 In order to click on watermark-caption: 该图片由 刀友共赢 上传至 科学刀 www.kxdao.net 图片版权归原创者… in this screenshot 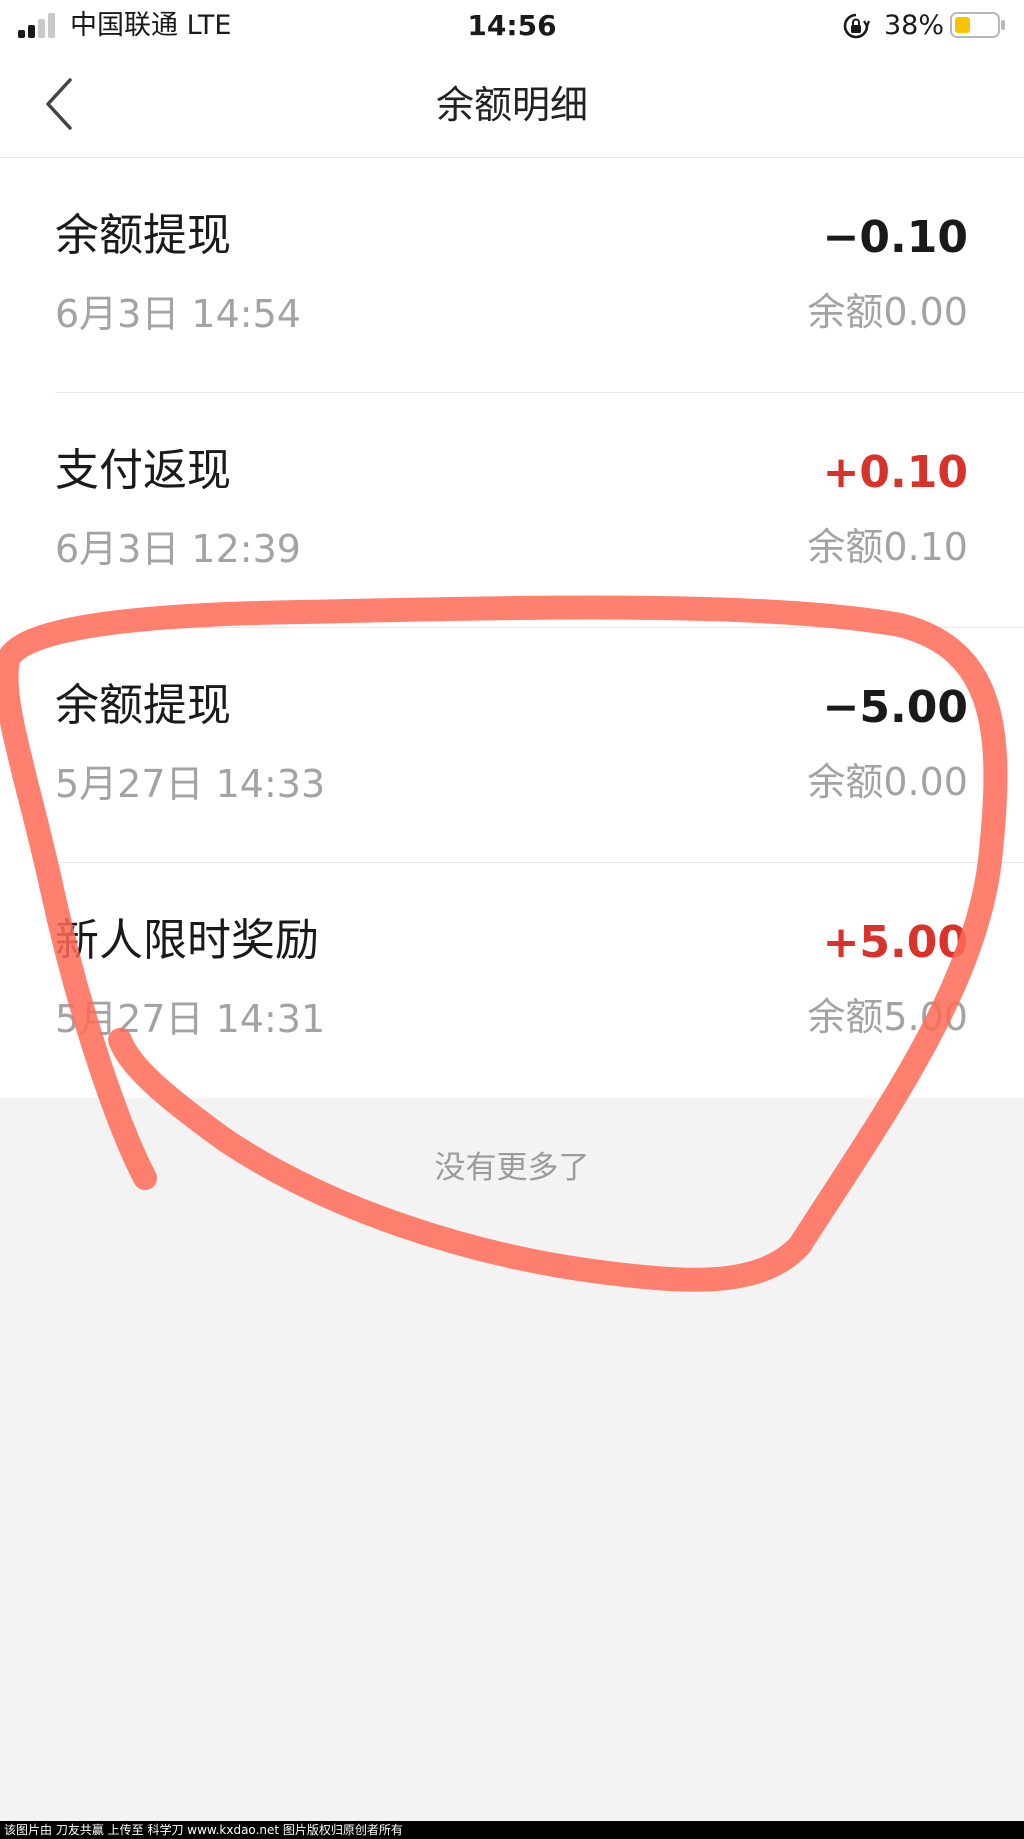, I will do `click(512, 1830)`.